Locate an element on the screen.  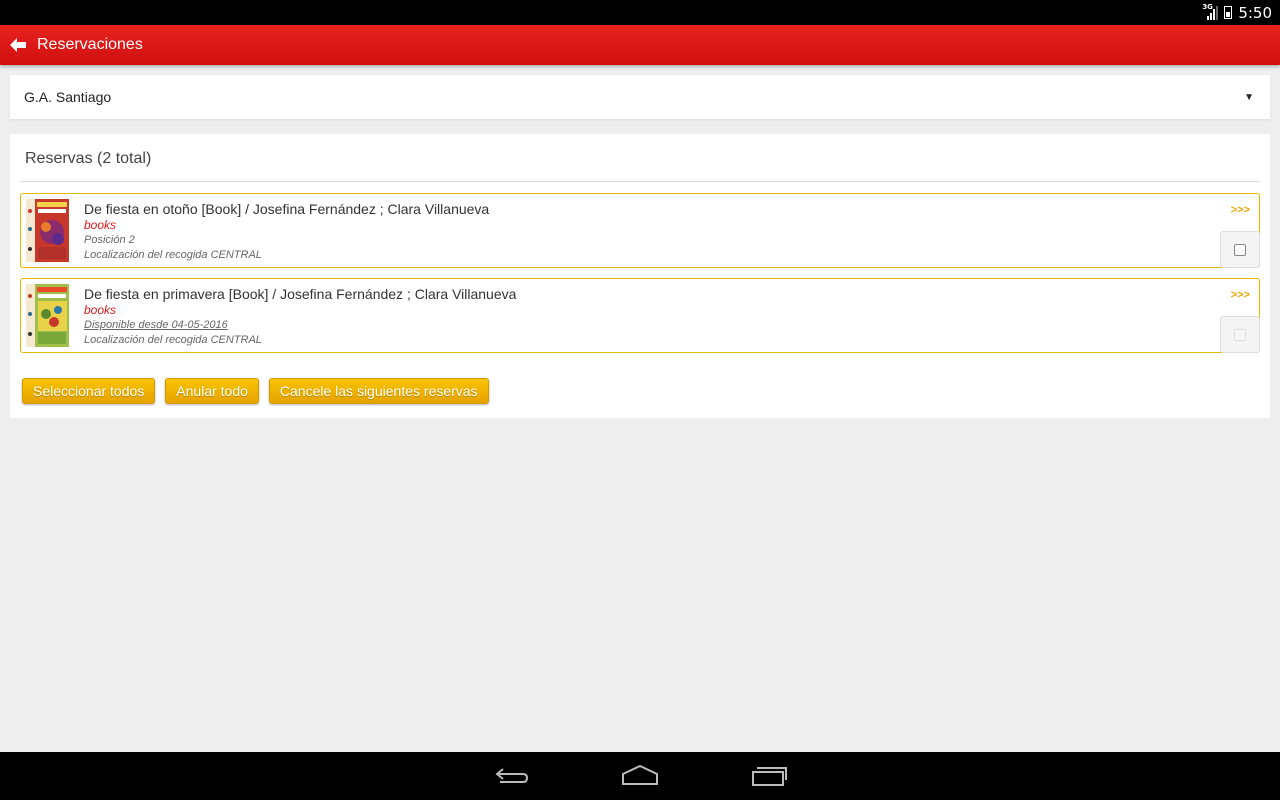
status-time: 5:50 is located at coordinates (1255, 12).